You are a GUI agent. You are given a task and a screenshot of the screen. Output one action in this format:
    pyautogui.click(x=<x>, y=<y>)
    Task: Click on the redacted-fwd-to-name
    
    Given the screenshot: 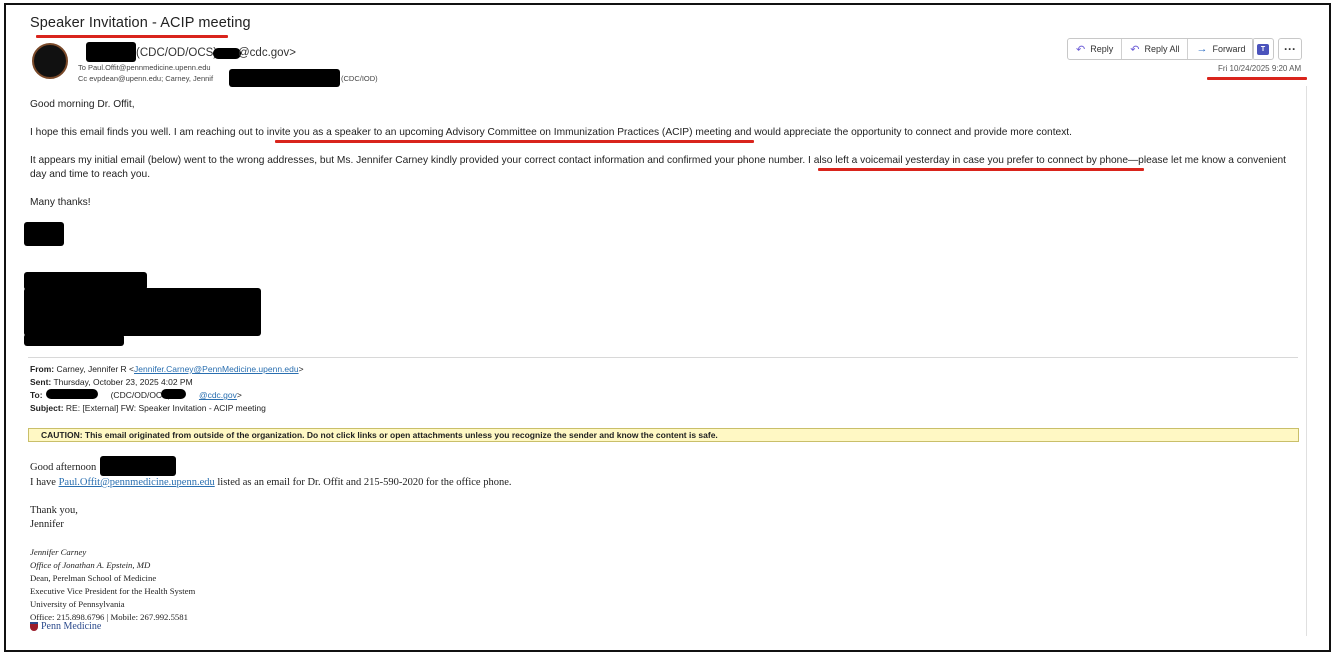 What is the action you would take?
    pyautogui.click(x=72, y=394)
    